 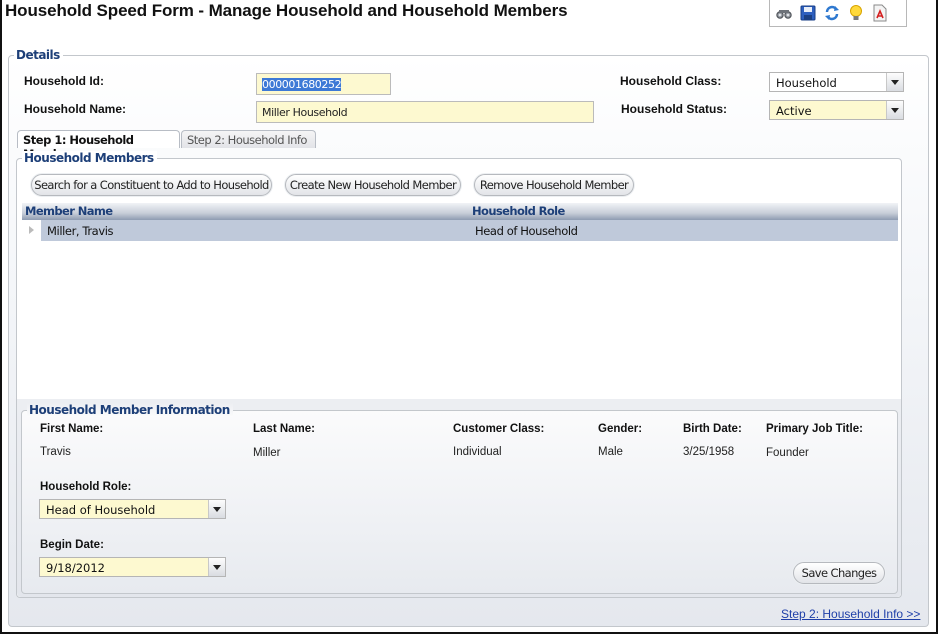 I want to click on next-step-link: Step 2: Household Info >>, so click(x=850, y=614).